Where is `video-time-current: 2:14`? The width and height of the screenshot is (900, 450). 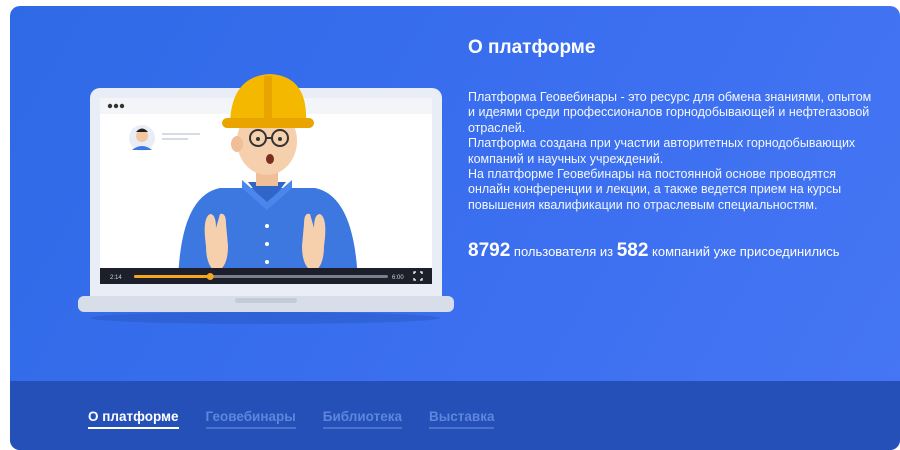 video-time-current: 2:14 is located at coordinates (116, 278).